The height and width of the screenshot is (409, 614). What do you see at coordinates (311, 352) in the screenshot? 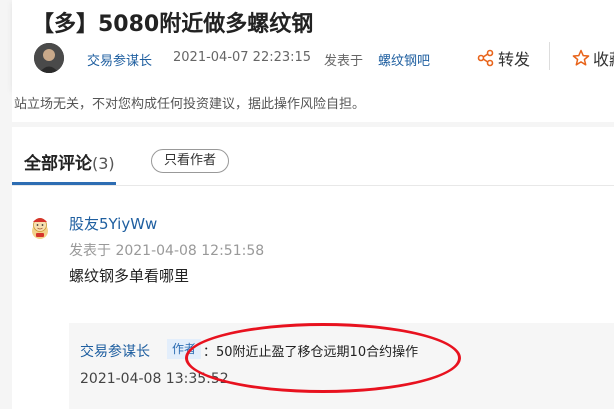
I see `reply-text: ：50附近止盈了移仓远期10合约操作` at bounding box center [311, 352].